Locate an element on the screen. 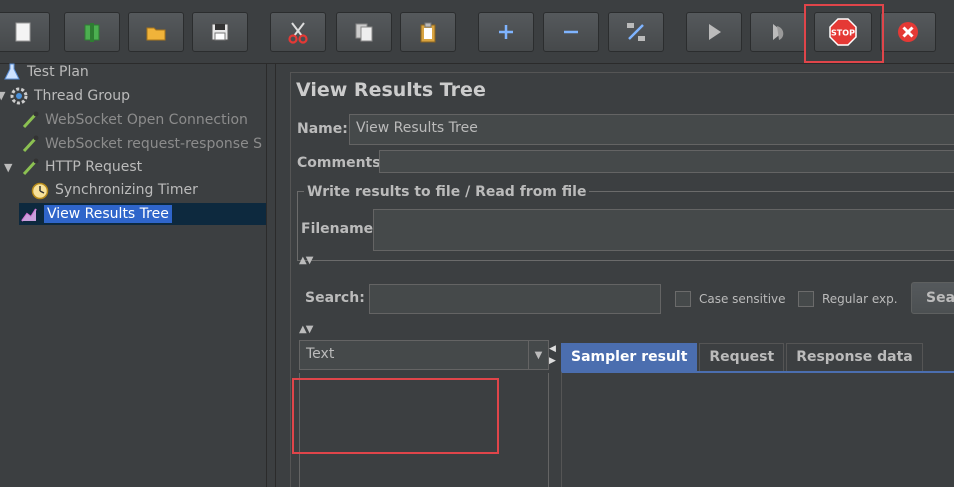  paste-button is located at coordinates (428, 32).